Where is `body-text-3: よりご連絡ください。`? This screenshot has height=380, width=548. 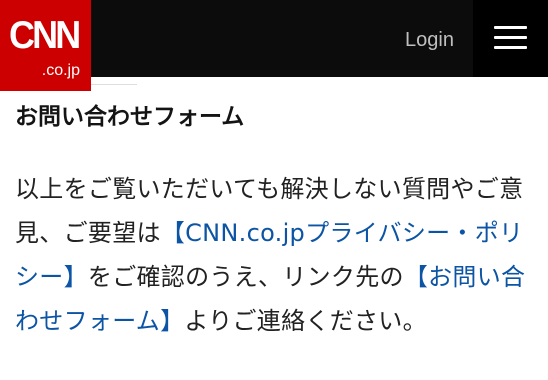
body-text-3: よりご連絡ください。 is located at coordinates (305, 321).